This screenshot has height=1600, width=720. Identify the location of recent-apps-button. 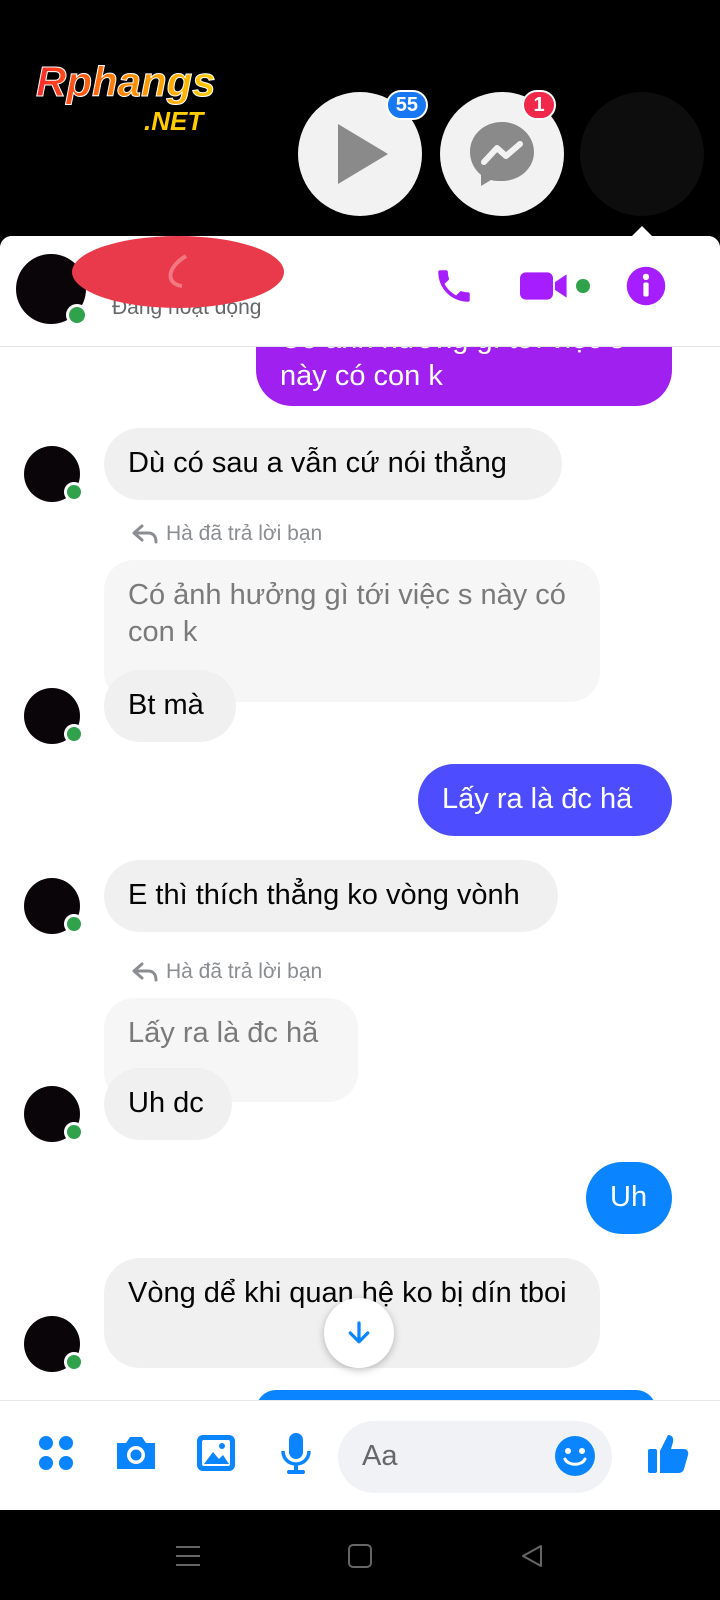
(188, 1556).